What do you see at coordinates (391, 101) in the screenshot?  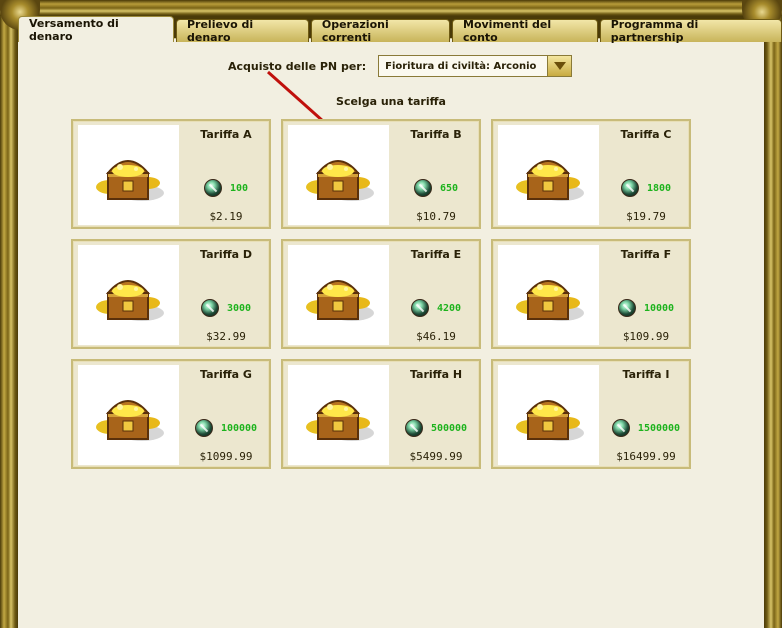 I see `subtitle: Scelga una tariffa` at bounding box center [391, 101].